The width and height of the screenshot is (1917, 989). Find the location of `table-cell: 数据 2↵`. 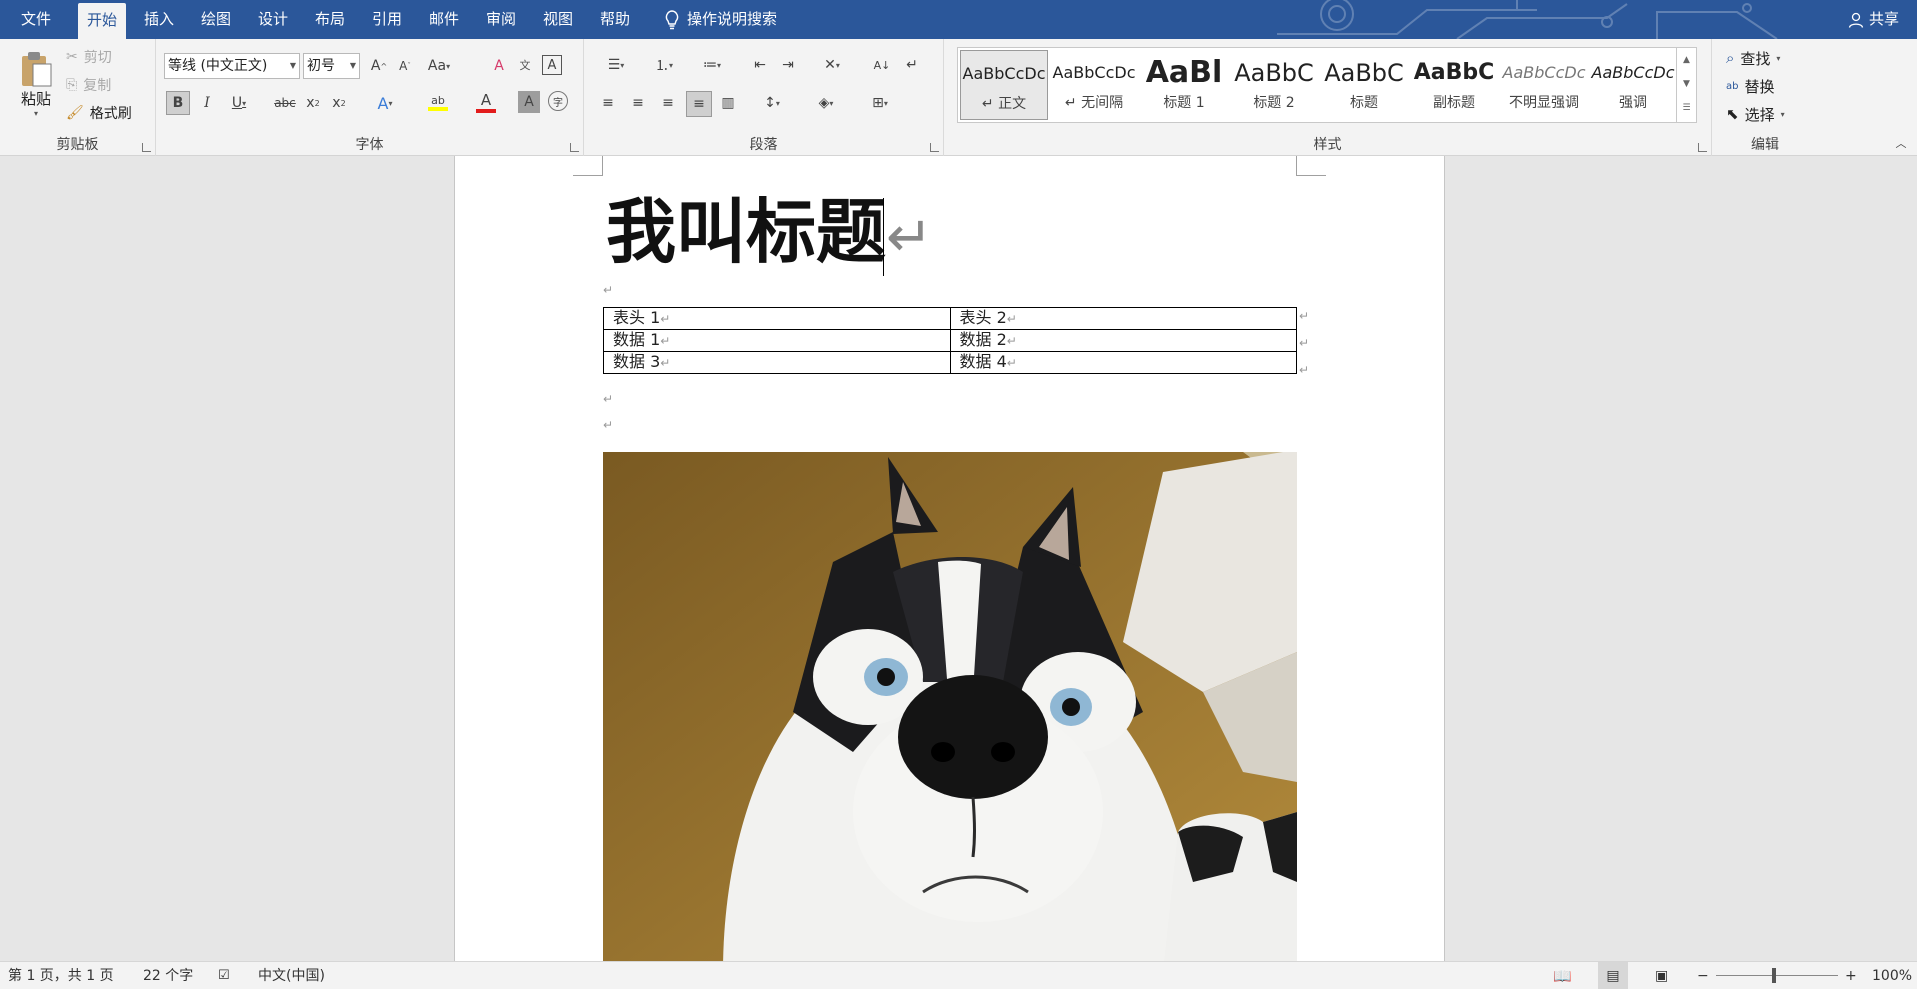

table-cell: 数据 2↵ is located at coordinates (1123, 340).